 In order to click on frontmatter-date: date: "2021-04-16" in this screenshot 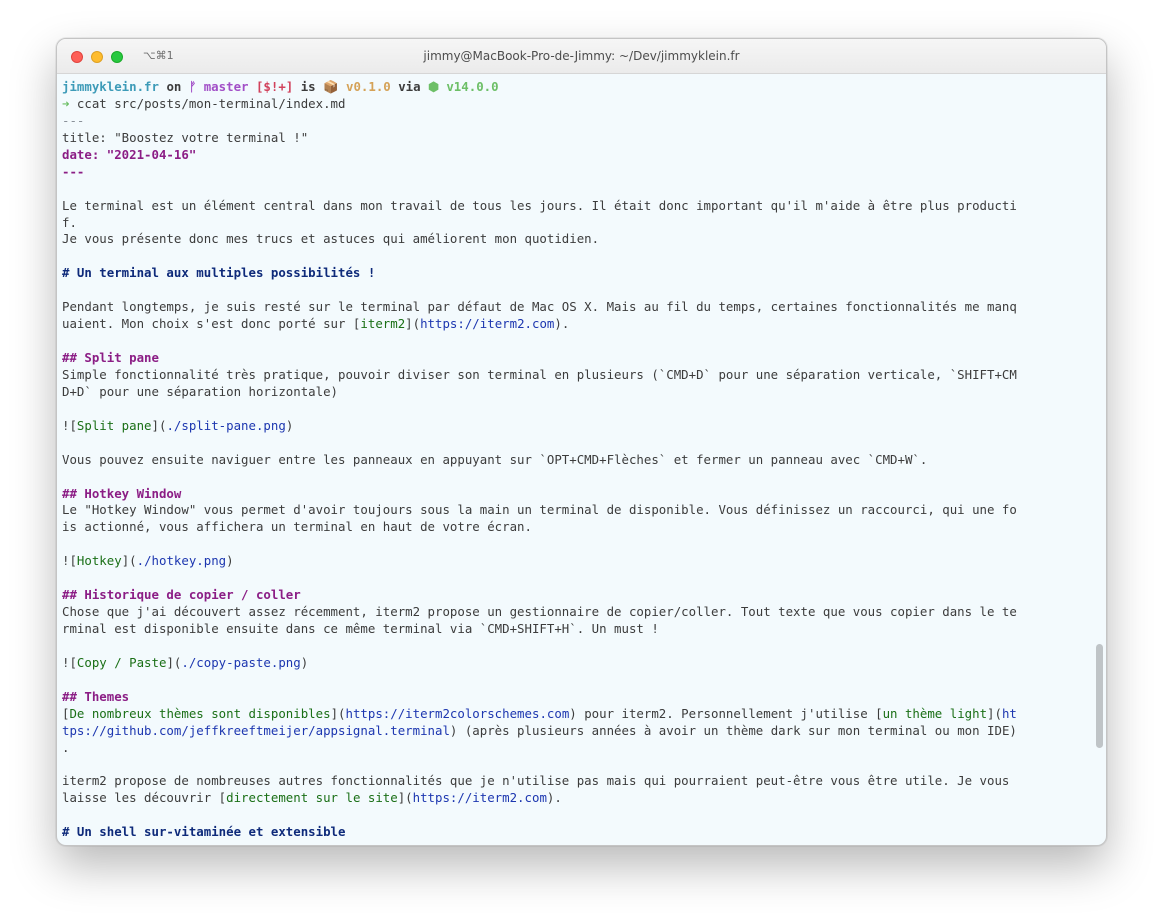, I will do `click(129, 154)`.